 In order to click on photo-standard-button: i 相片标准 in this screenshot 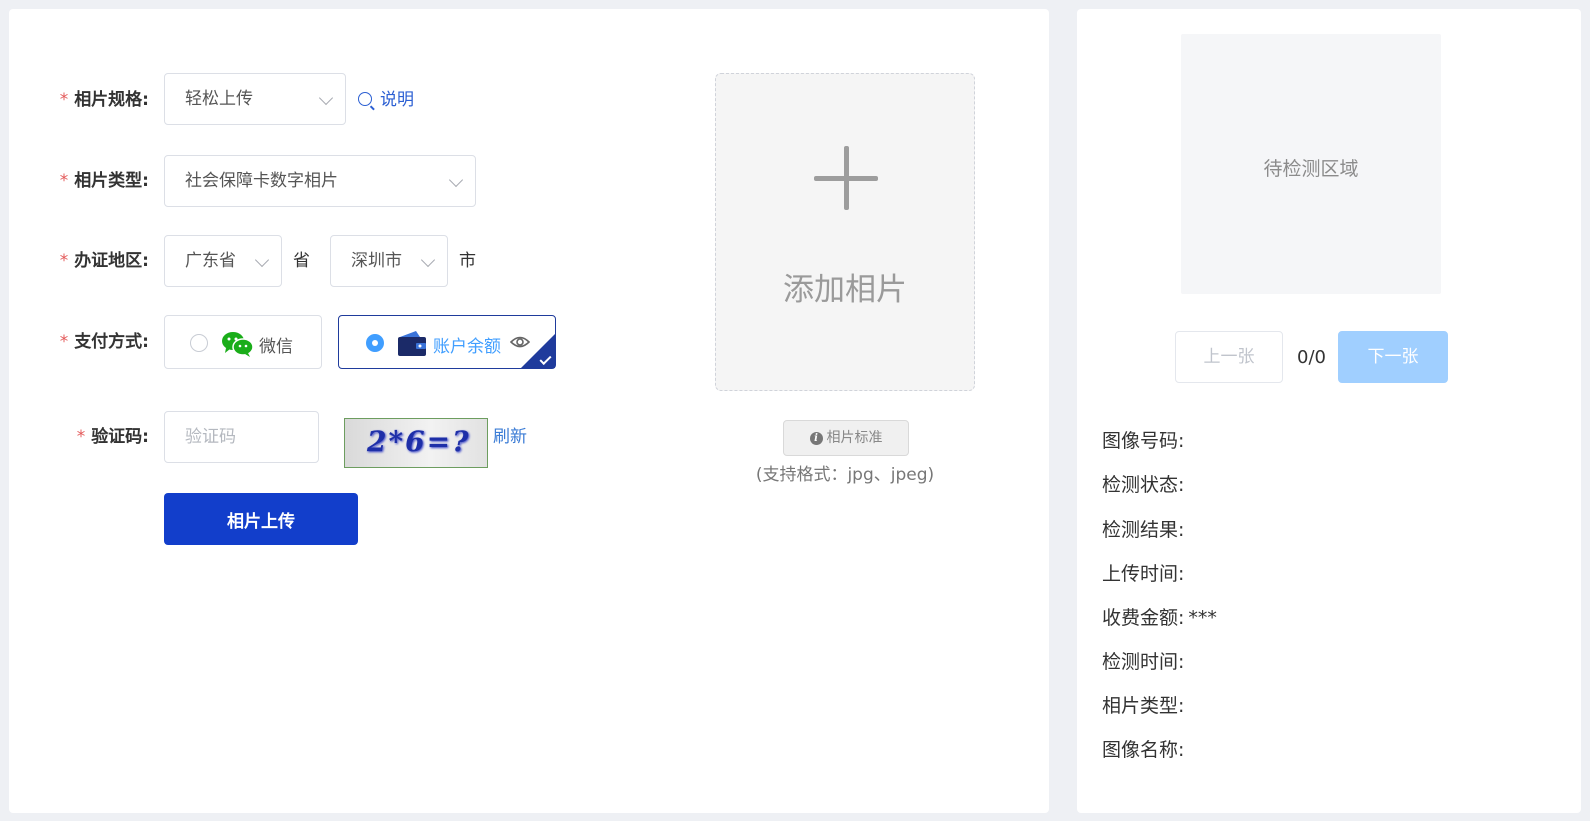, I will do `click(846, 438)`.